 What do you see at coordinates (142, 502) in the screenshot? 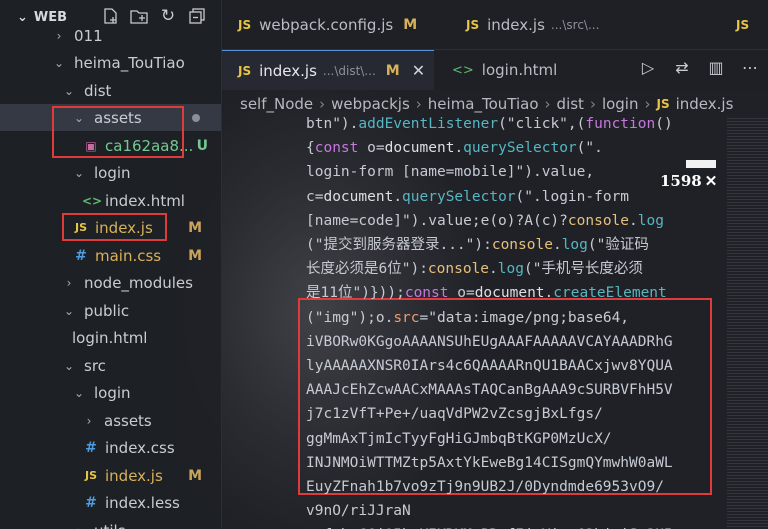
I see `tree-item-label: index.less` at bounding box center [142, 502].